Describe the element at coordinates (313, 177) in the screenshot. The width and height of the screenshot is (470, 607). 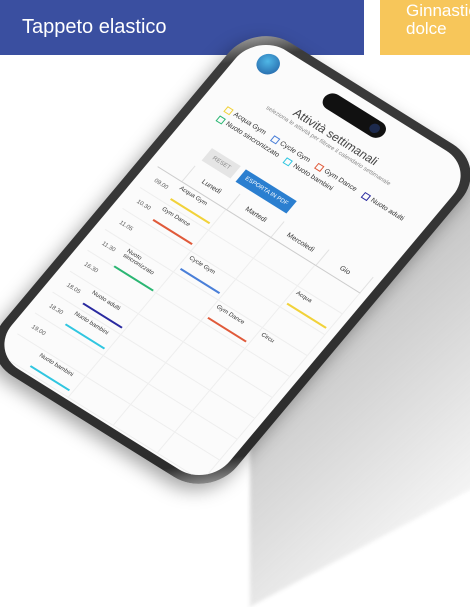
I see `legend-label: Nuoto bambini` at that location.